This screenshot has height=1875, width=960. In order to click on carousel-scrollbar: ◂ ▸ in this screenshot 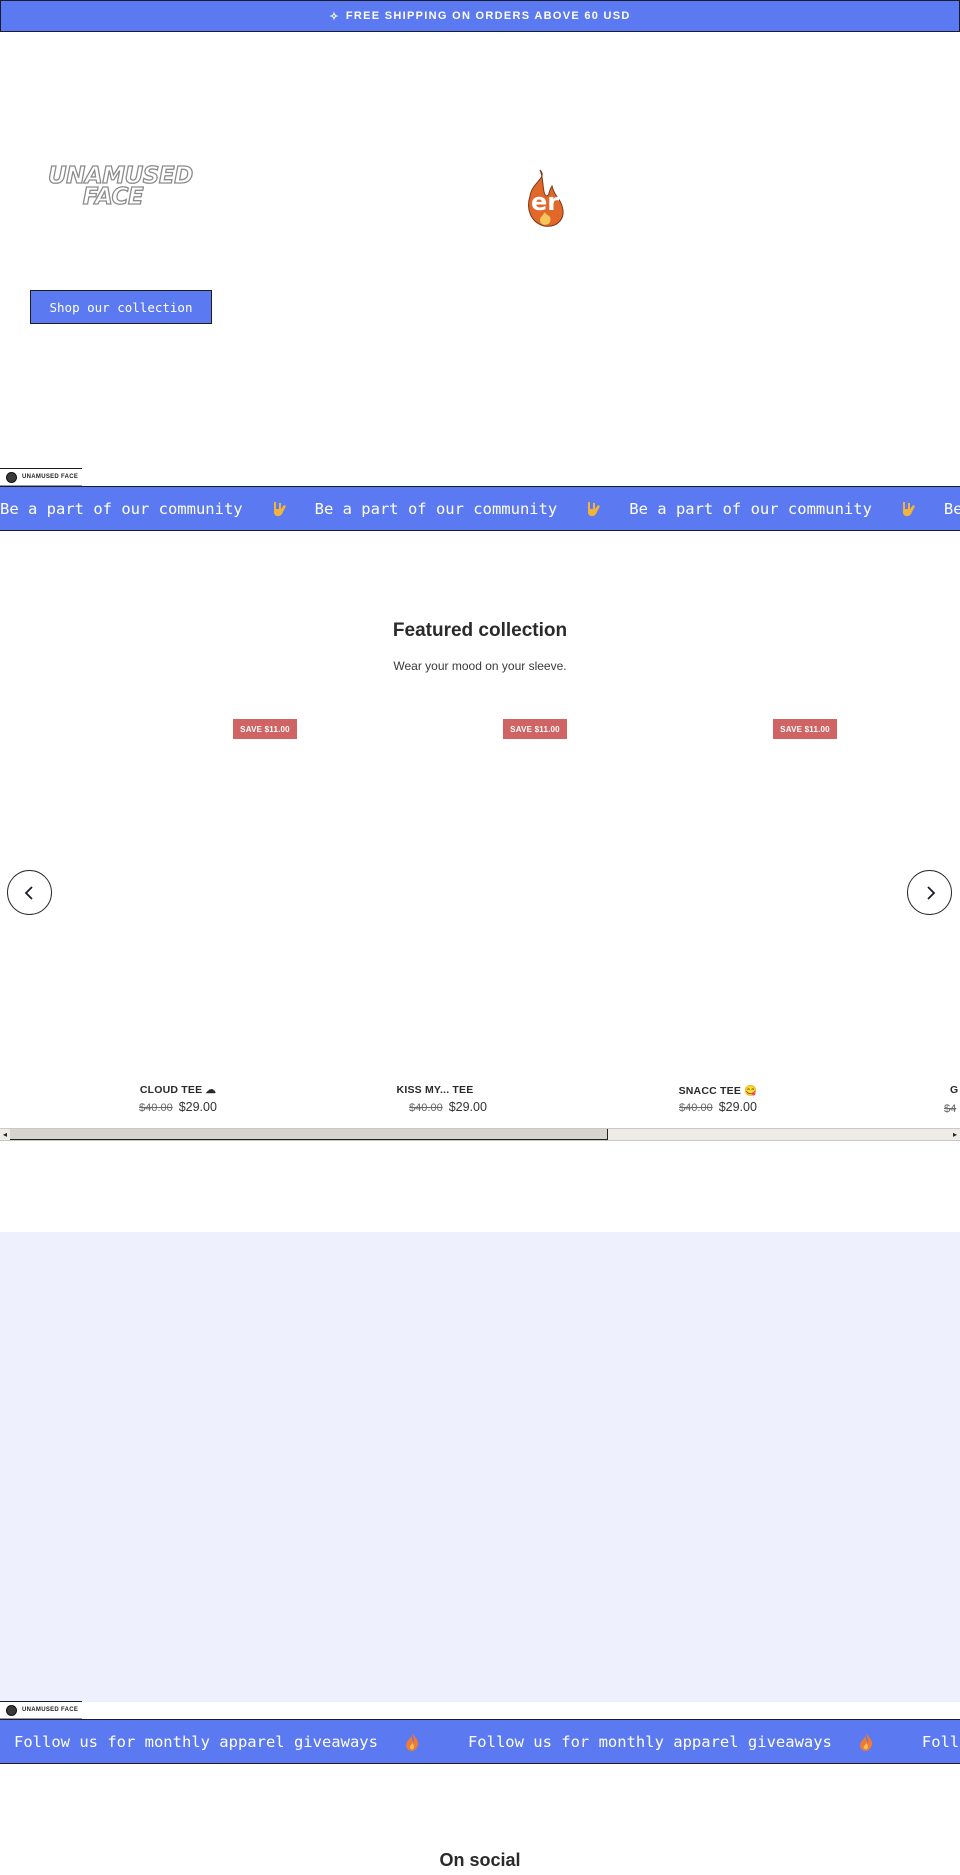, I will do `click(480, 1134)`.